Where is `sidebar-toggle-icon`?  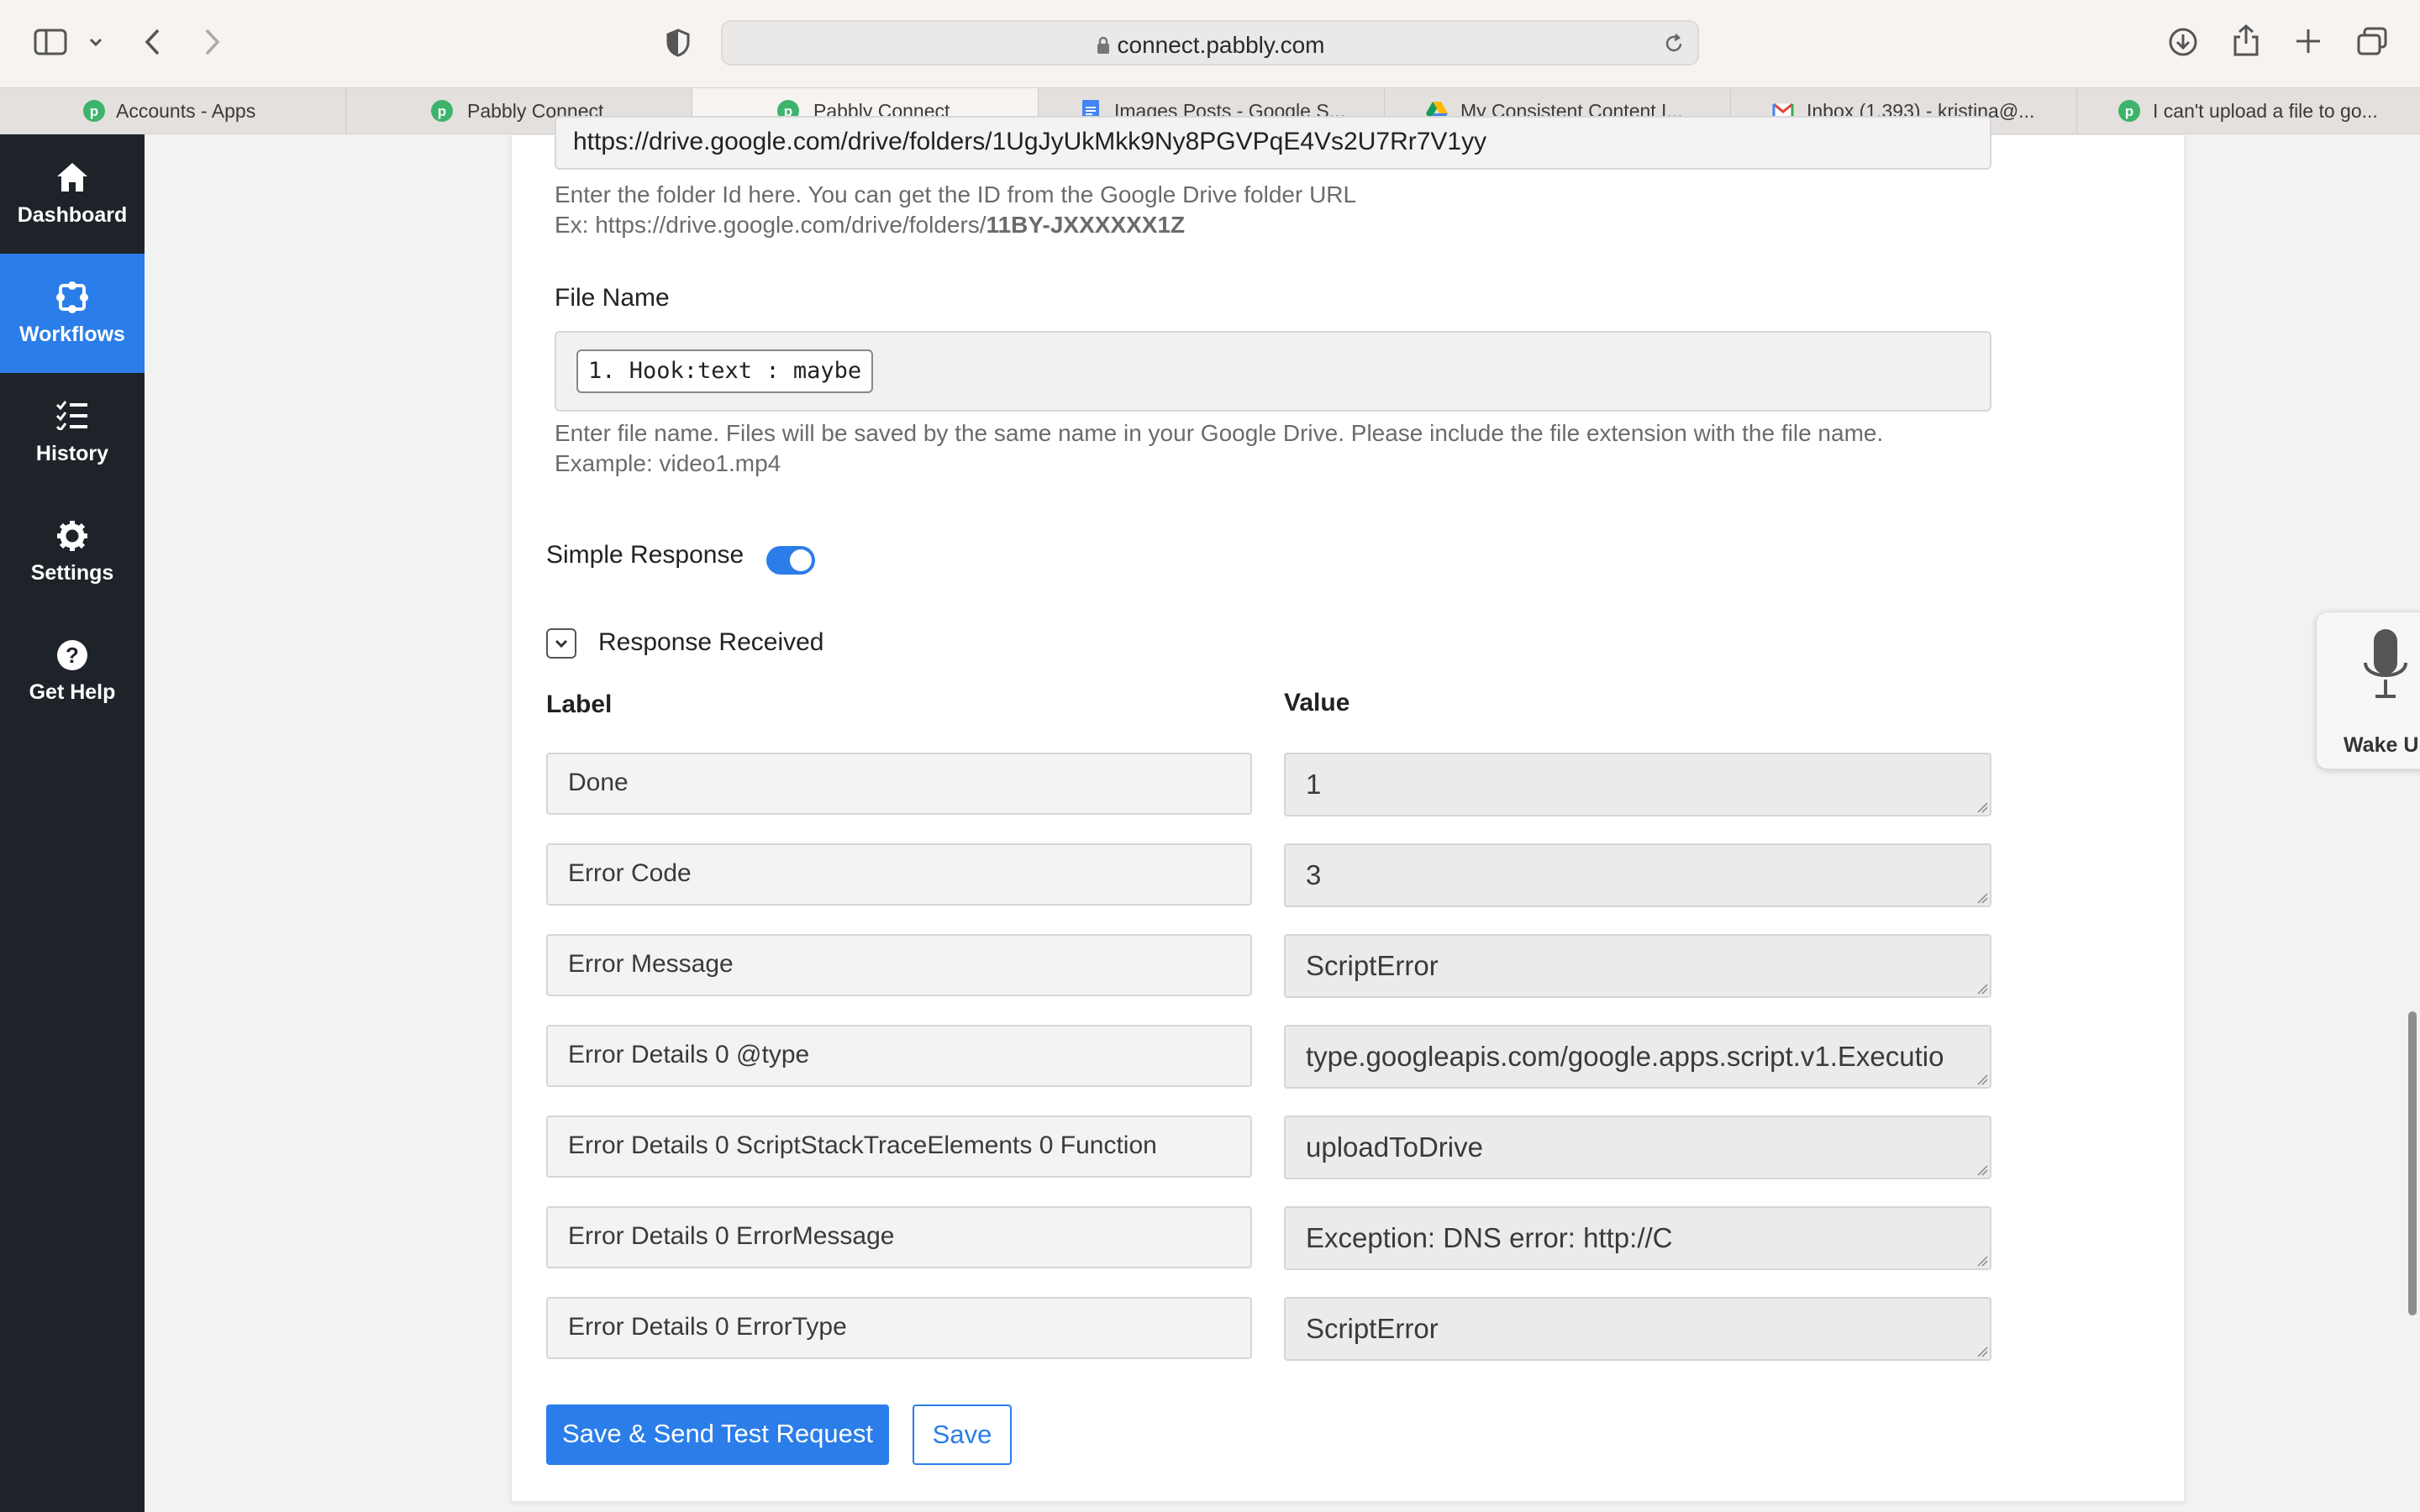 sidebar-toggle-icon is located at coordinates (51, 44).